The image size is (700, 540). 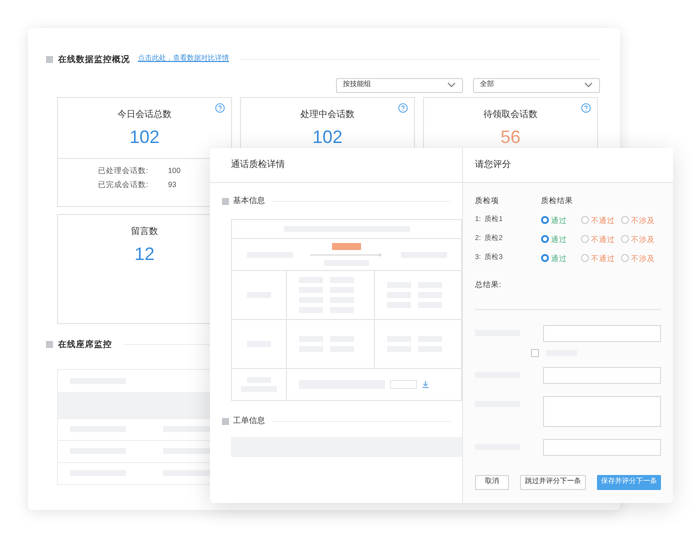 I want to click on checkbox, so click(x=535, y=352).